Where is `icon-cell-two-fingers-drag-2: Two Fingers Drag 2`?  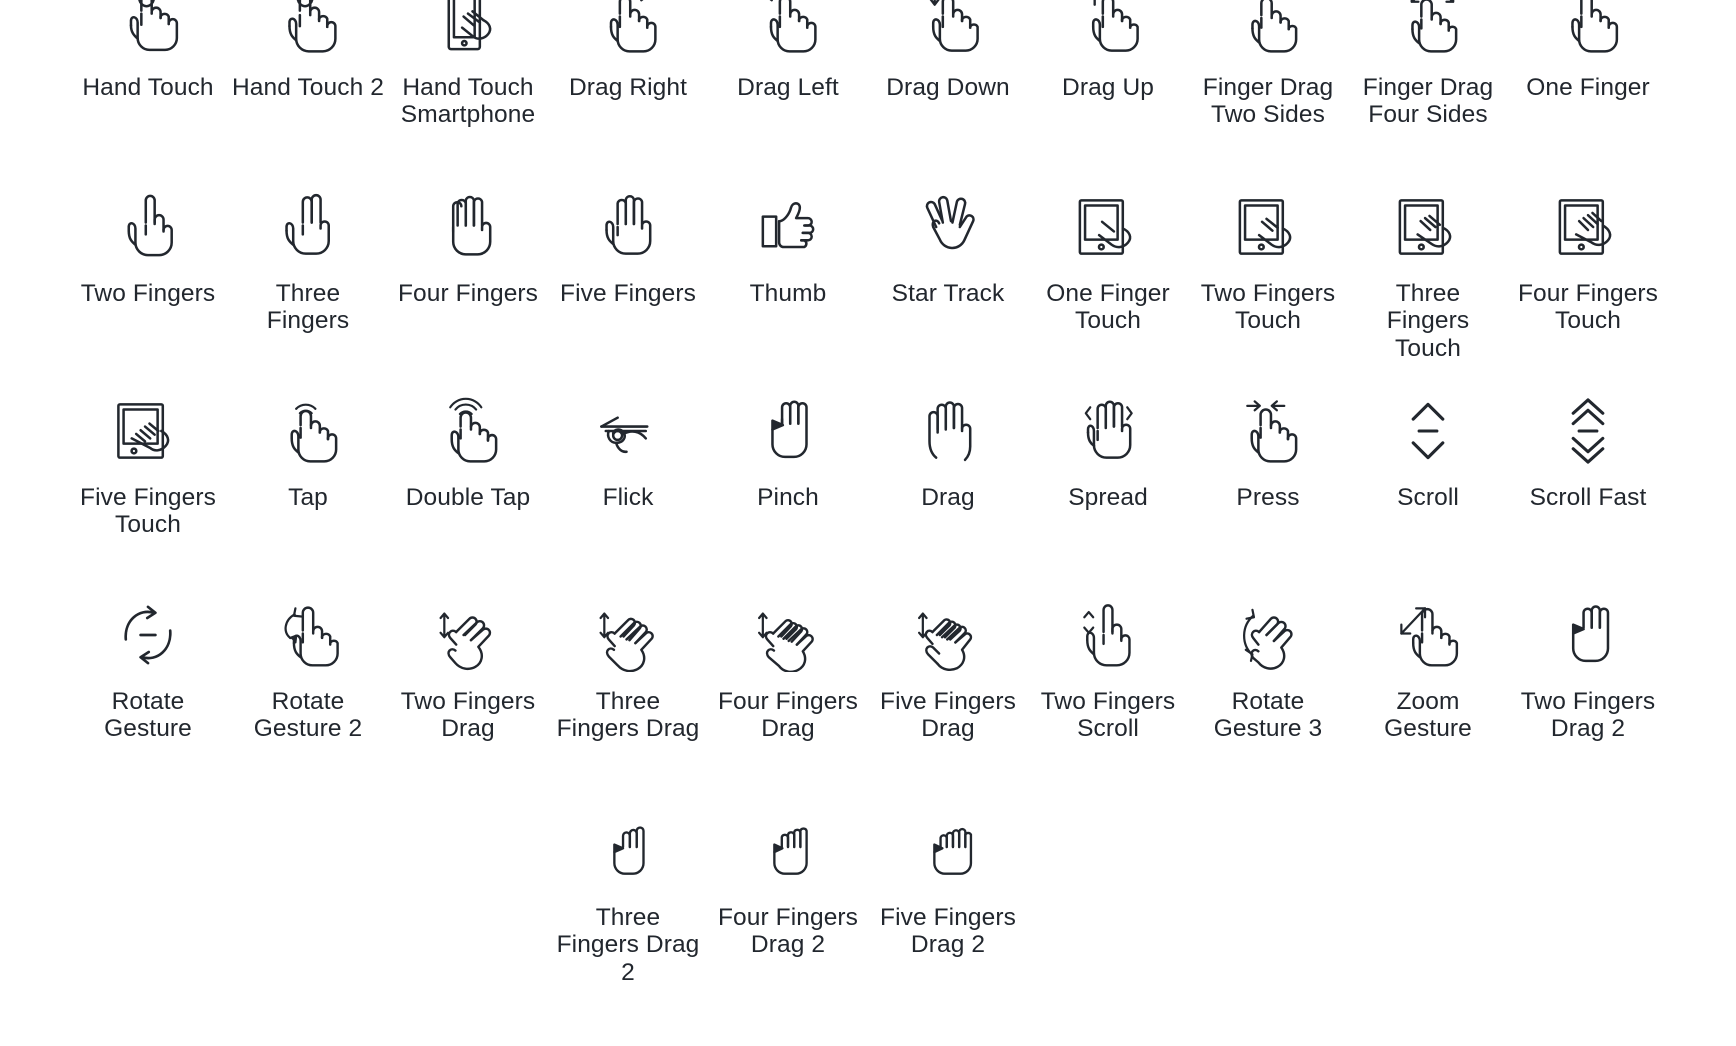 icon-cell-two-fingers-drag-2: Two Fingers Drag 2 is located at coordinates (1588, 710).